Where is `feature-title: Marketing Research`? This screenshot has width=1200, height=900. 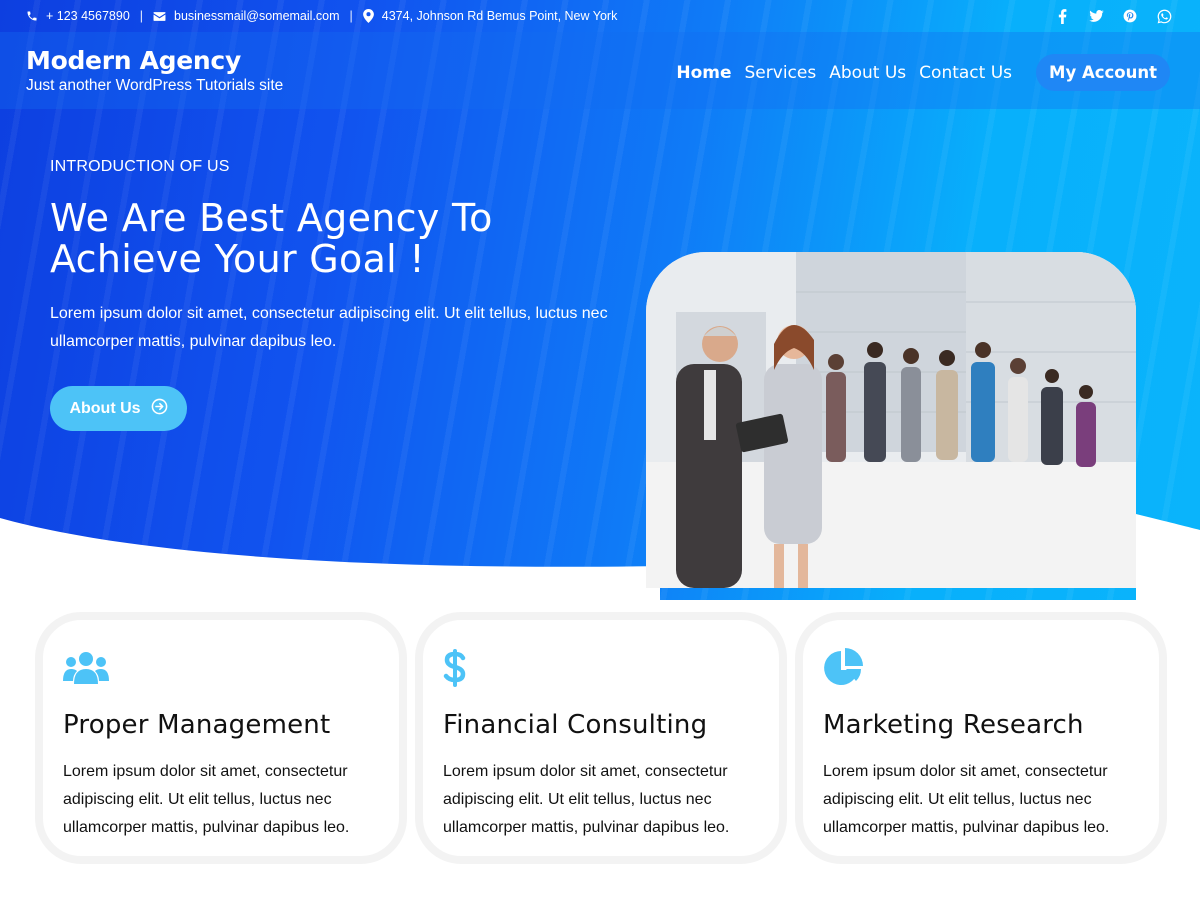 feature-title: Marketing Research is located at coordinates (953, 725).